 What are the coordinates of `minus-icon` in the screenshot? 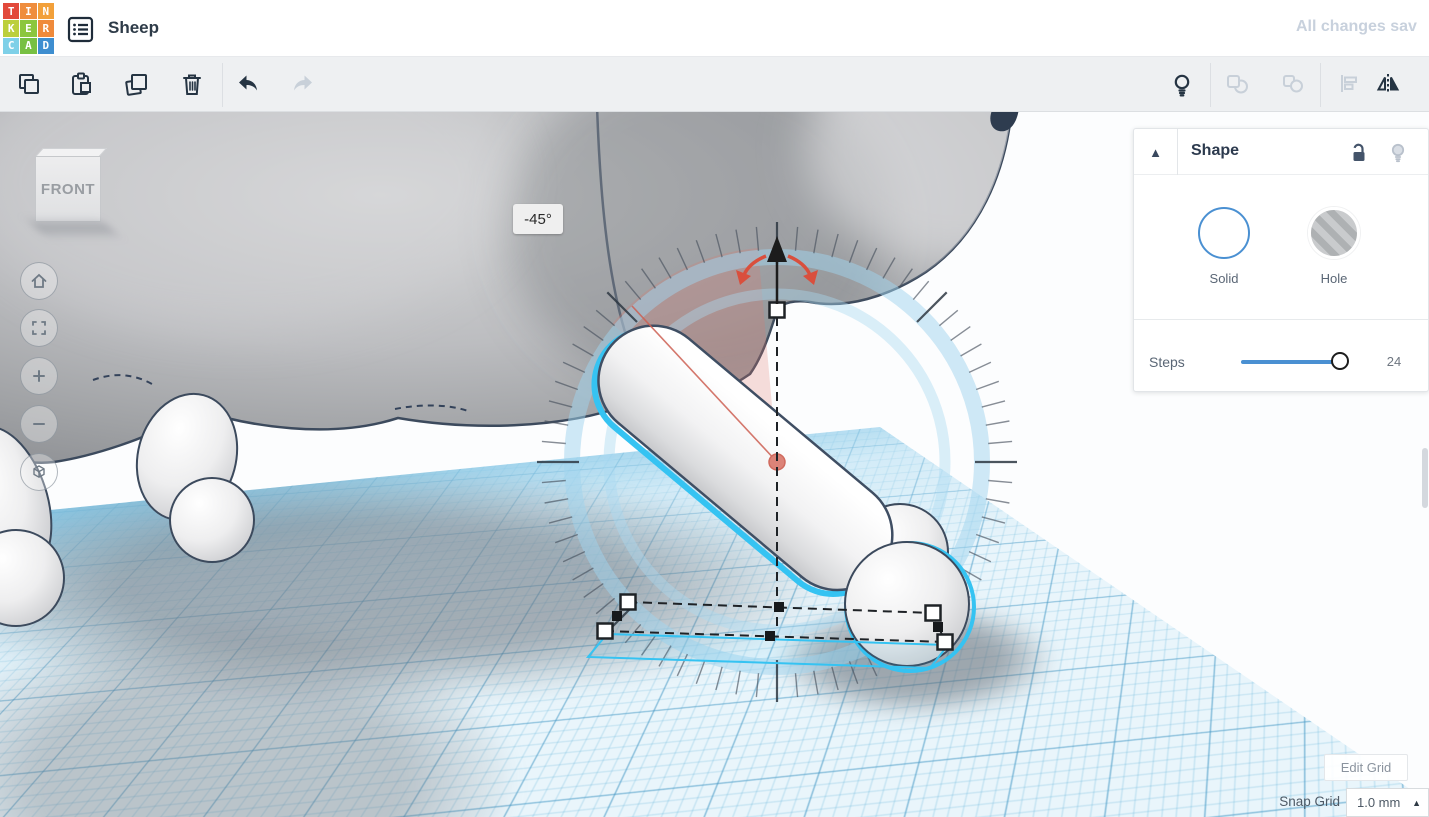 It's located at (39, 424).